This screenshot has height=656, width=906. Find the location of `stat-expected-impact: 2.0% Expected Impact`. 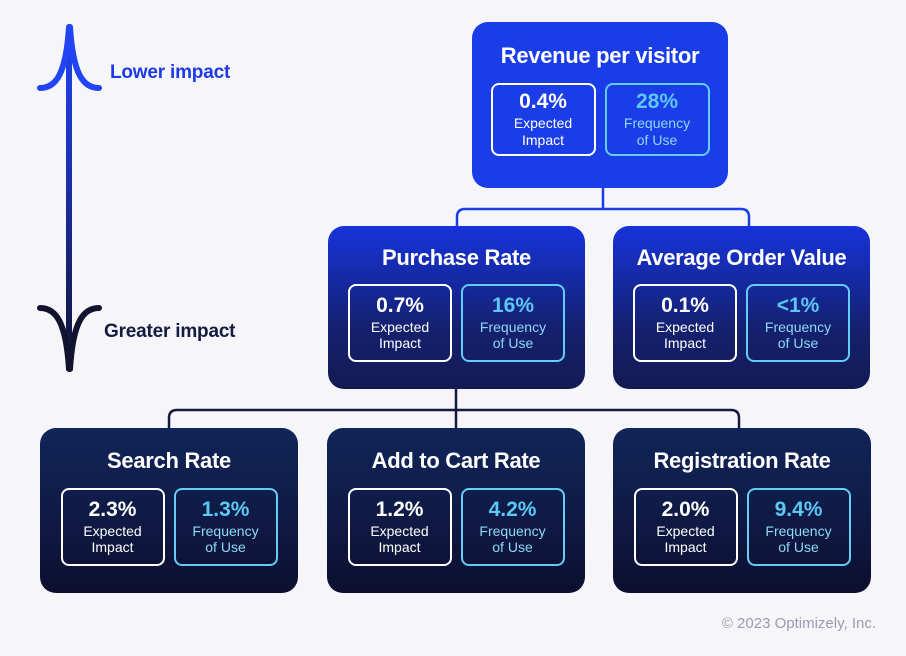

stat-expected-impact: 2.0% Expected Impact is located at coordinates (685, 527).